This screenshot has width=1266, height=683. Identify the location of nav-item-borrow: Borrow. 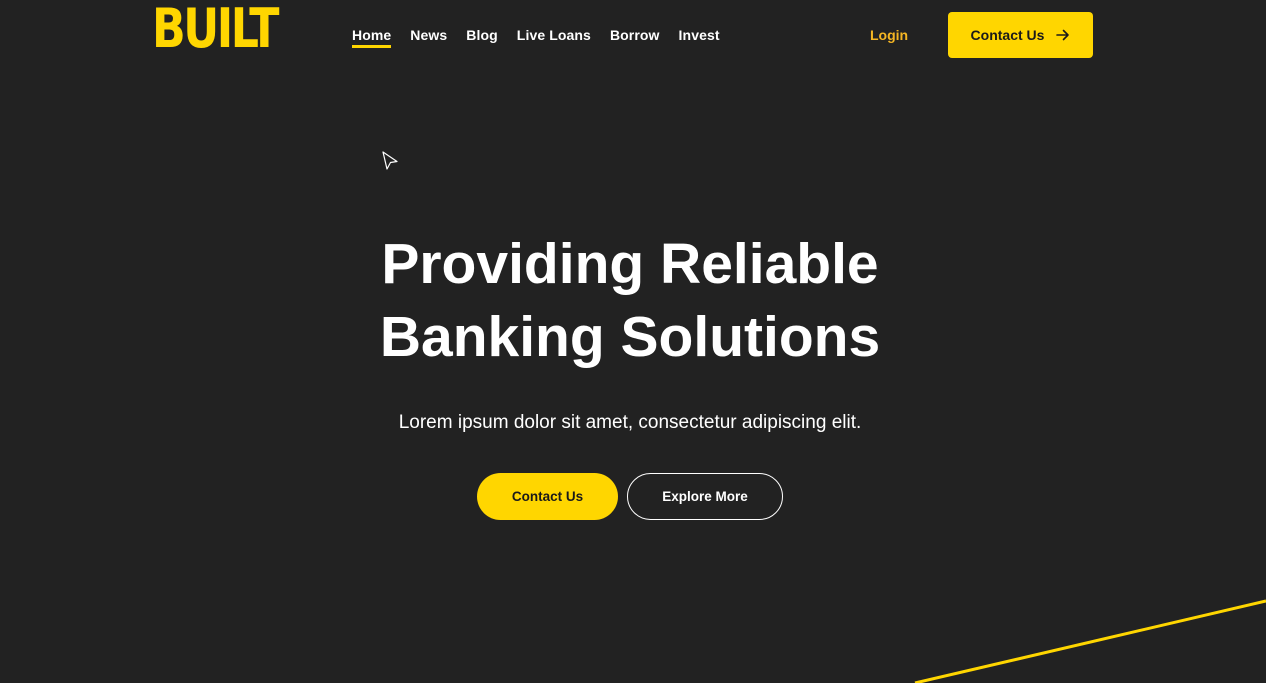
(635, 35).